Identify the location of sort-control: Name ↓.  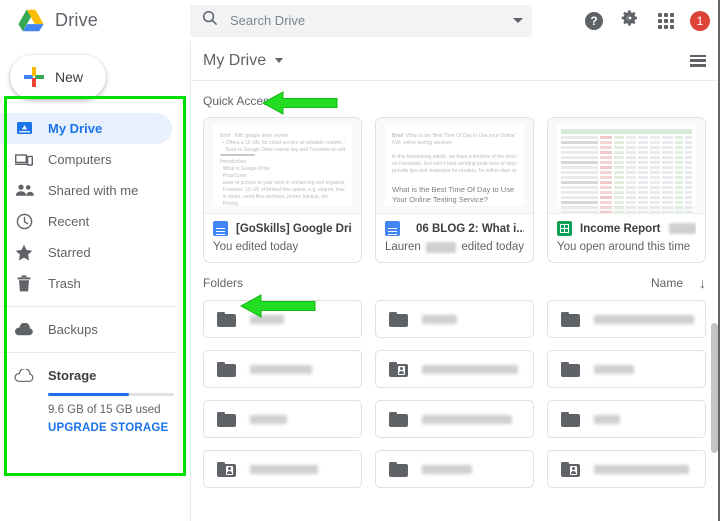
(678, 283).